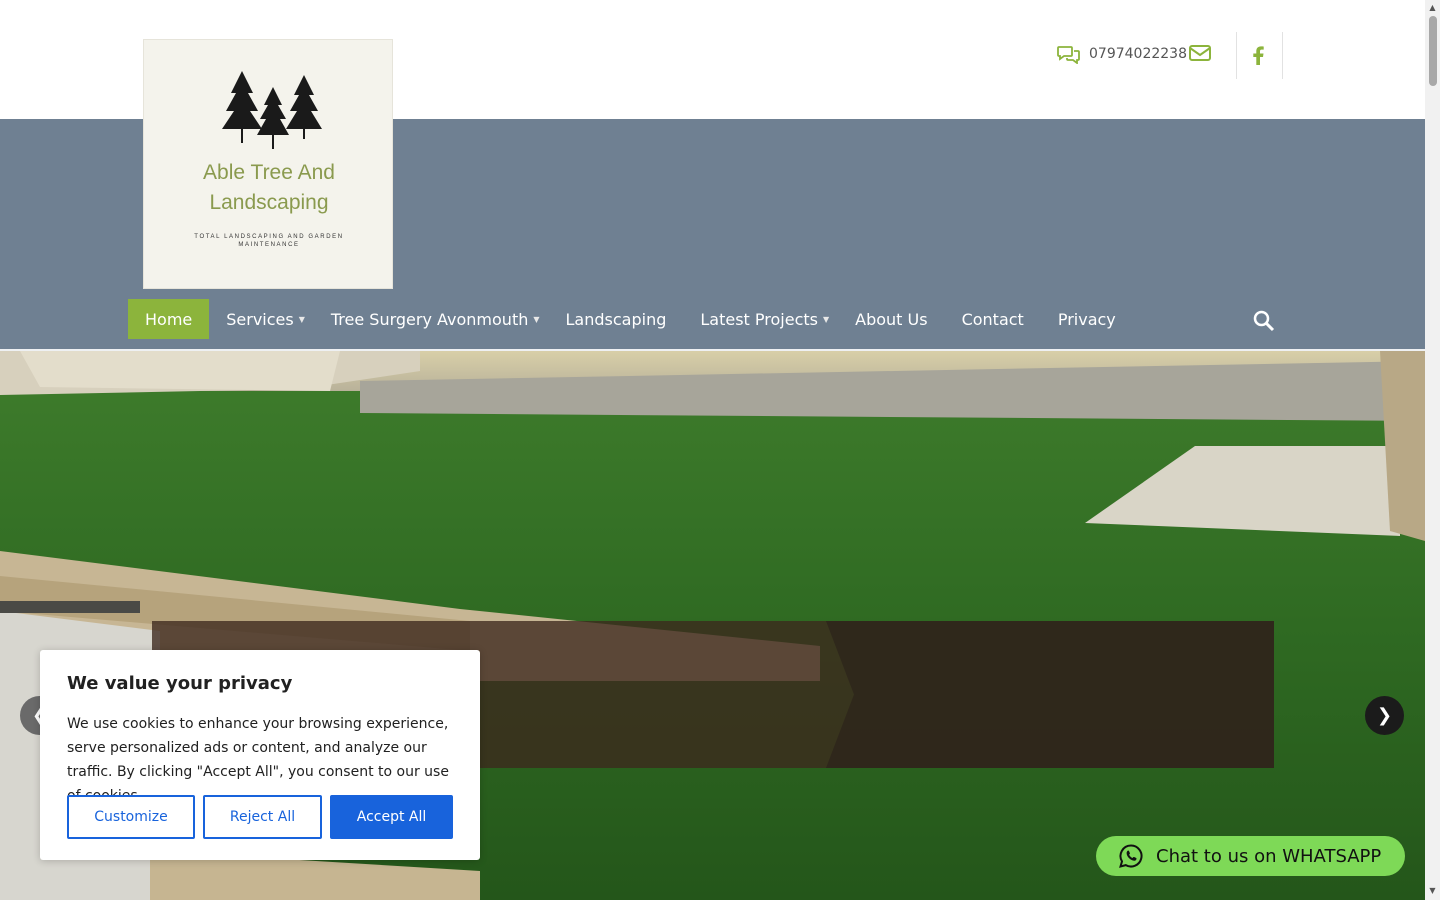 Image resolution: width=1440 pixels, height=900 pixels. I want to click on scrollbar-thumb, so click(1433, 51).